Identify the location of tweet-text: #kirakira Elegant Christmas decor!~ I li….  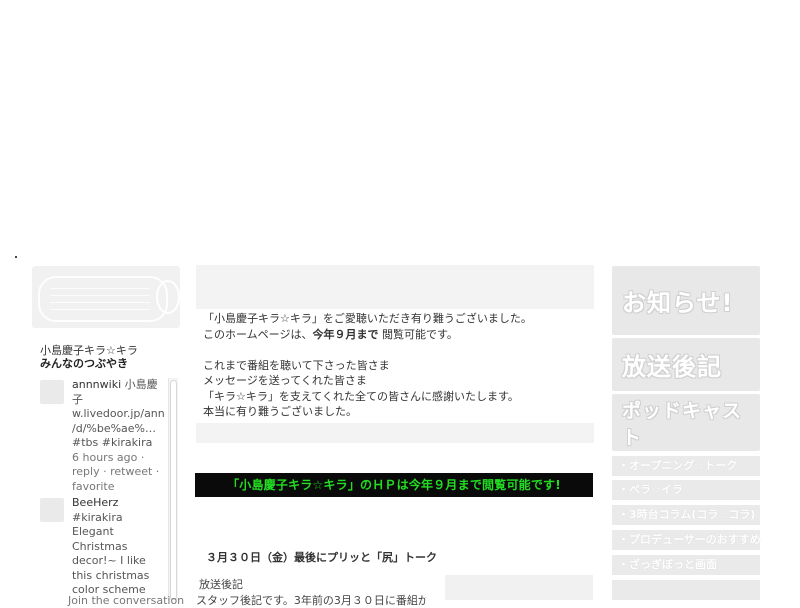
(111, 555).